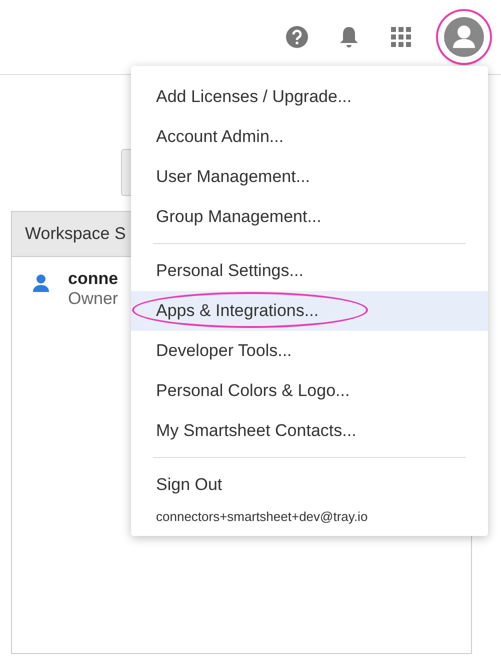 The width and height of the screenshot is (501, 664). Describe the element at coordinates (309, 485) in the screenshot. I see `sign-out-item: Sign Out` at that location.